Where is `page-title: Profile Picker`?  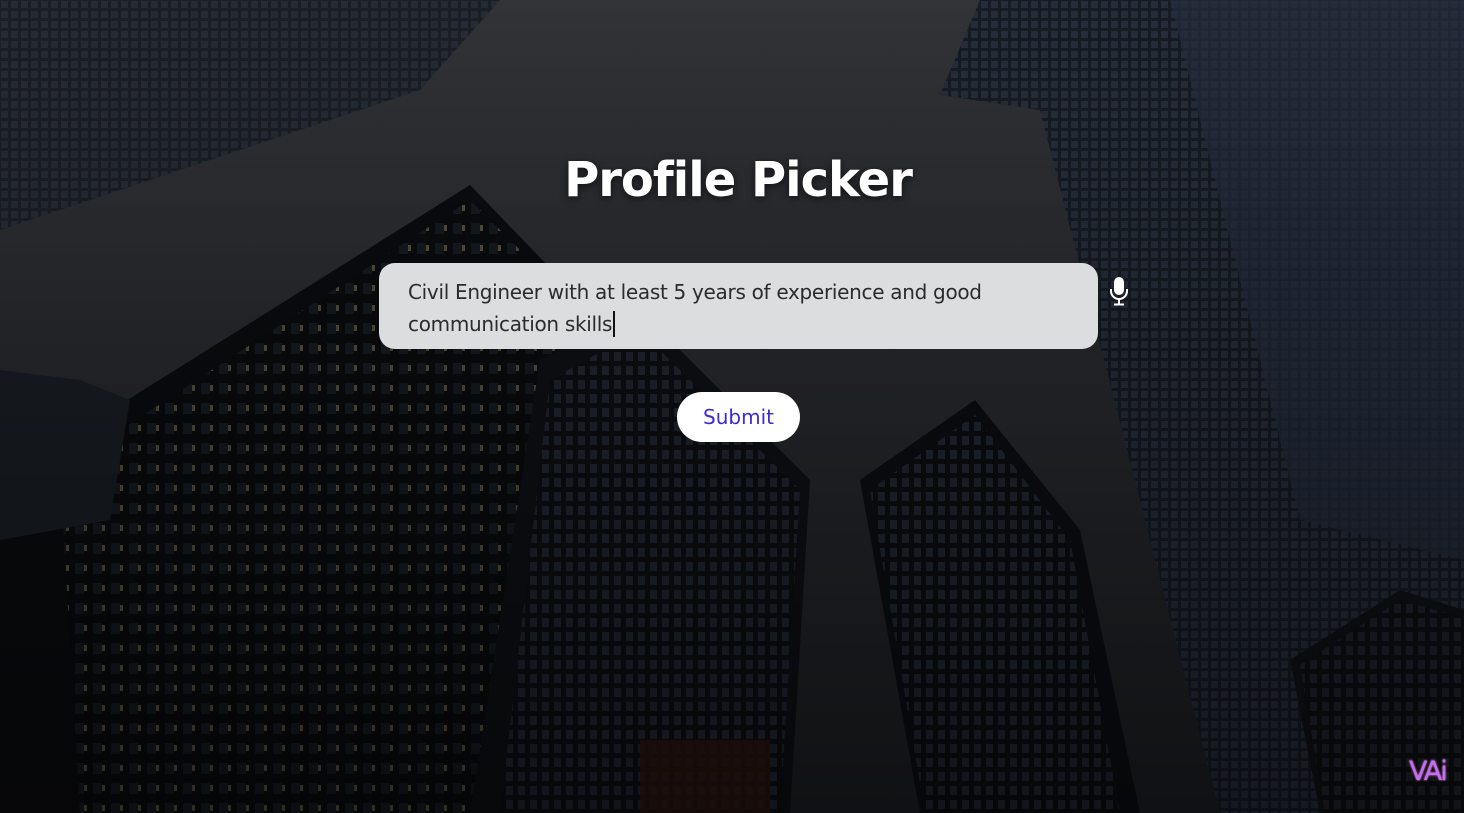 page-title: Profile Picker is located at coordinates (738, 180).